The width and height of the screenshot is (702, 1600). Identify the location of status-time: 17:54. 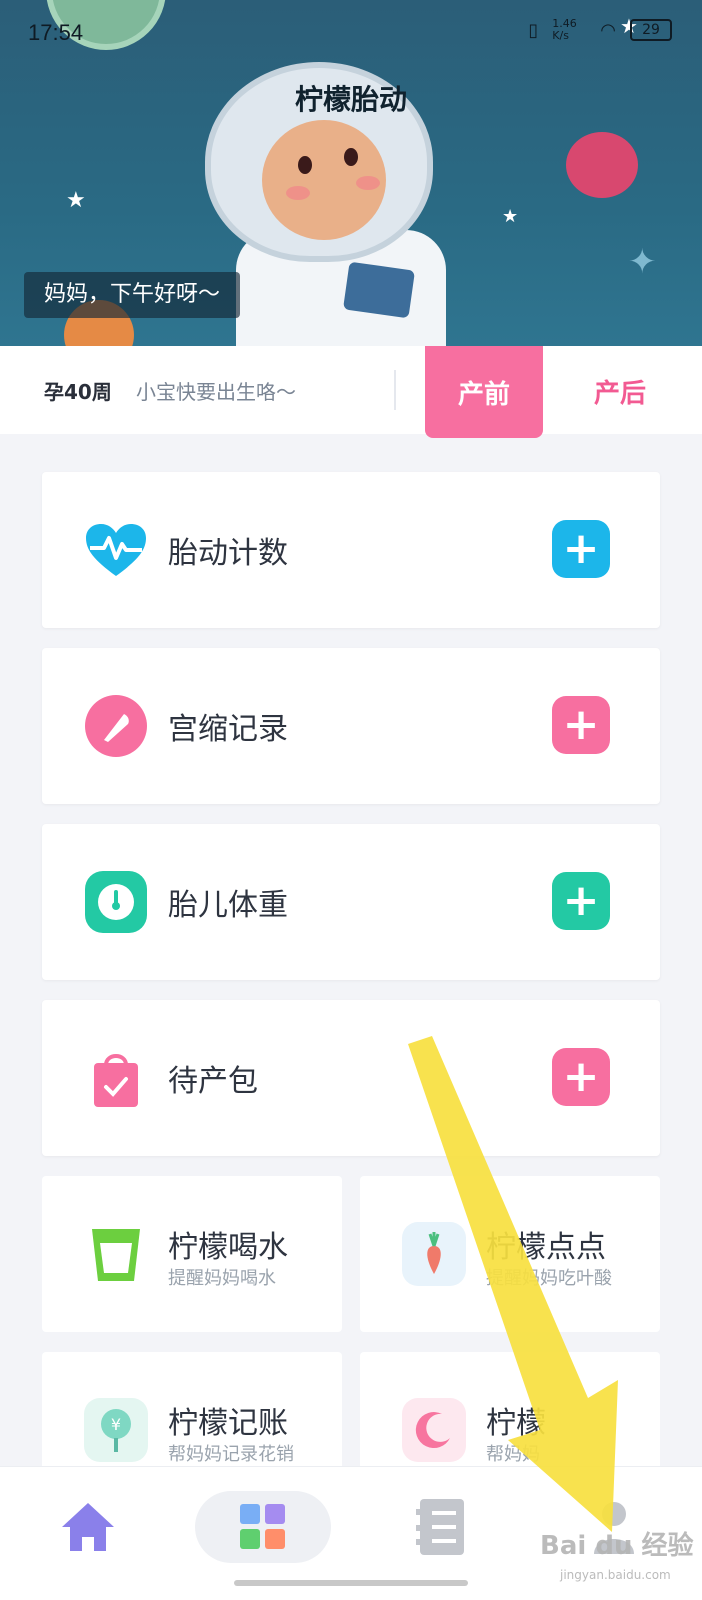
(56, 32).